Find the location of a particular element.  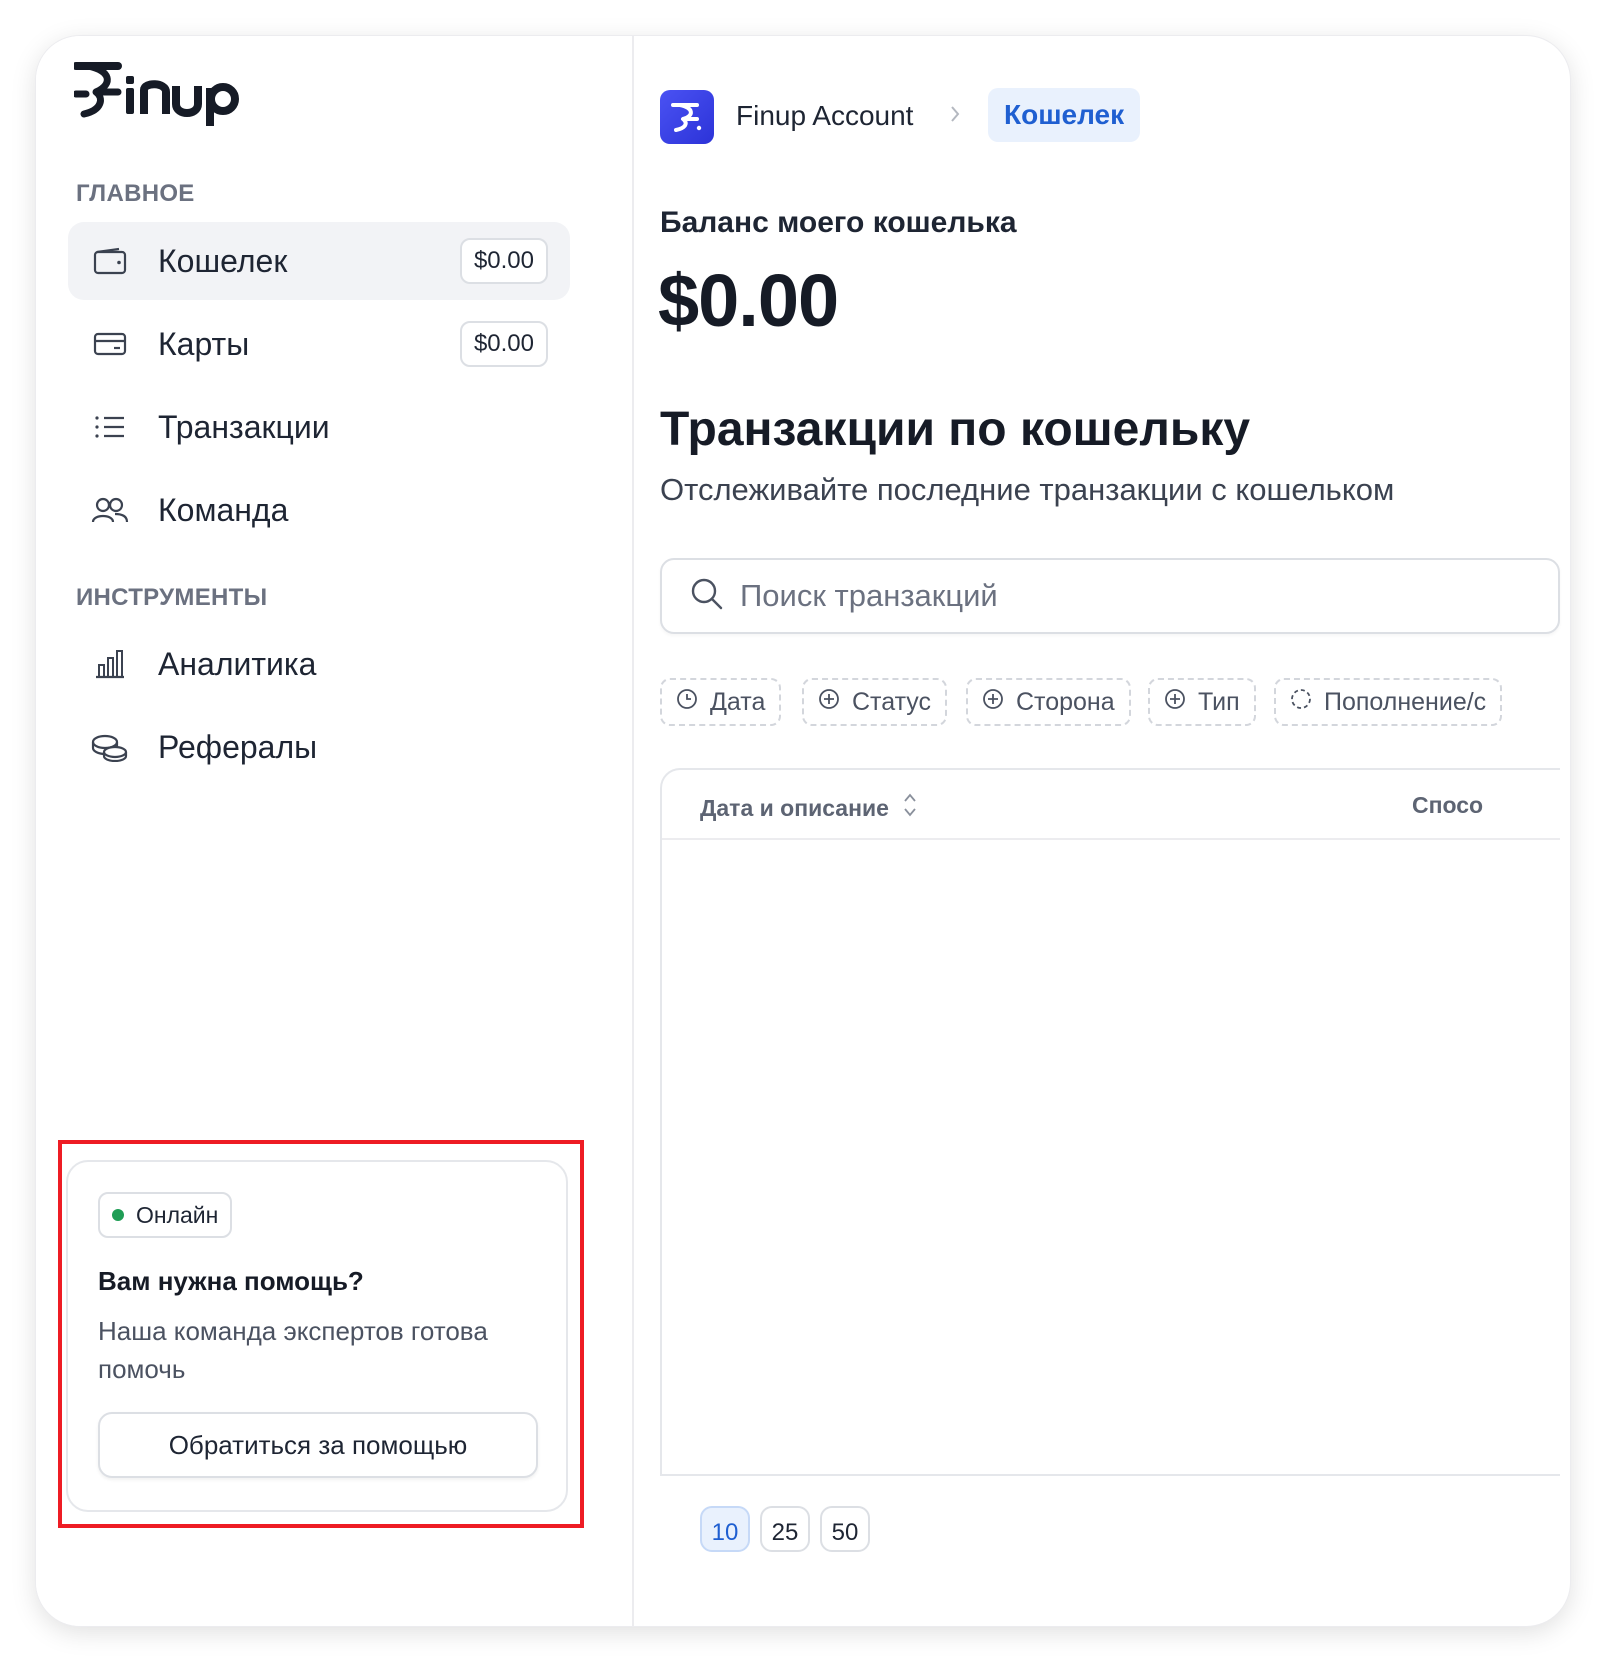

dashed-circle-icon is located at coordinates (1301, 702).